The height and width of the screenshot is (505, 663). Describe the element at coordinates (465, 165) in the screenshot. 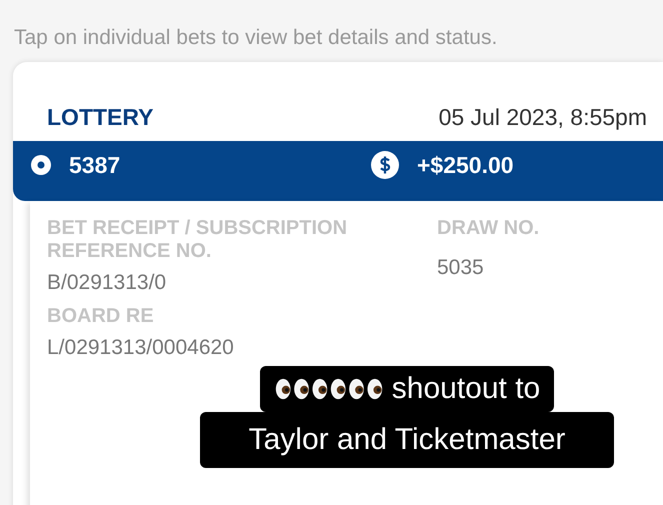

I see `payout-amount: +$250.00` at that location.